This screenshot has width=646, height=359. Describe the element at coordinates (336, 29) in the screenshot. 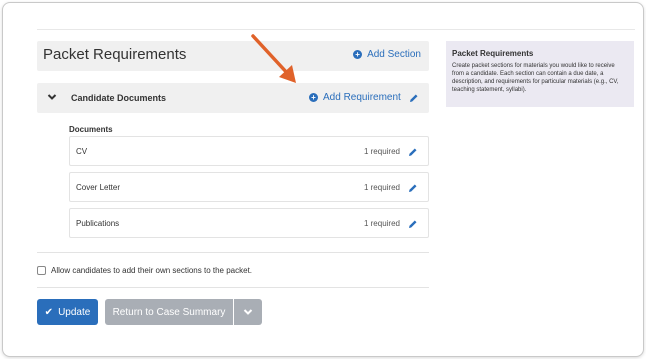

I see `top-divider` at that location.